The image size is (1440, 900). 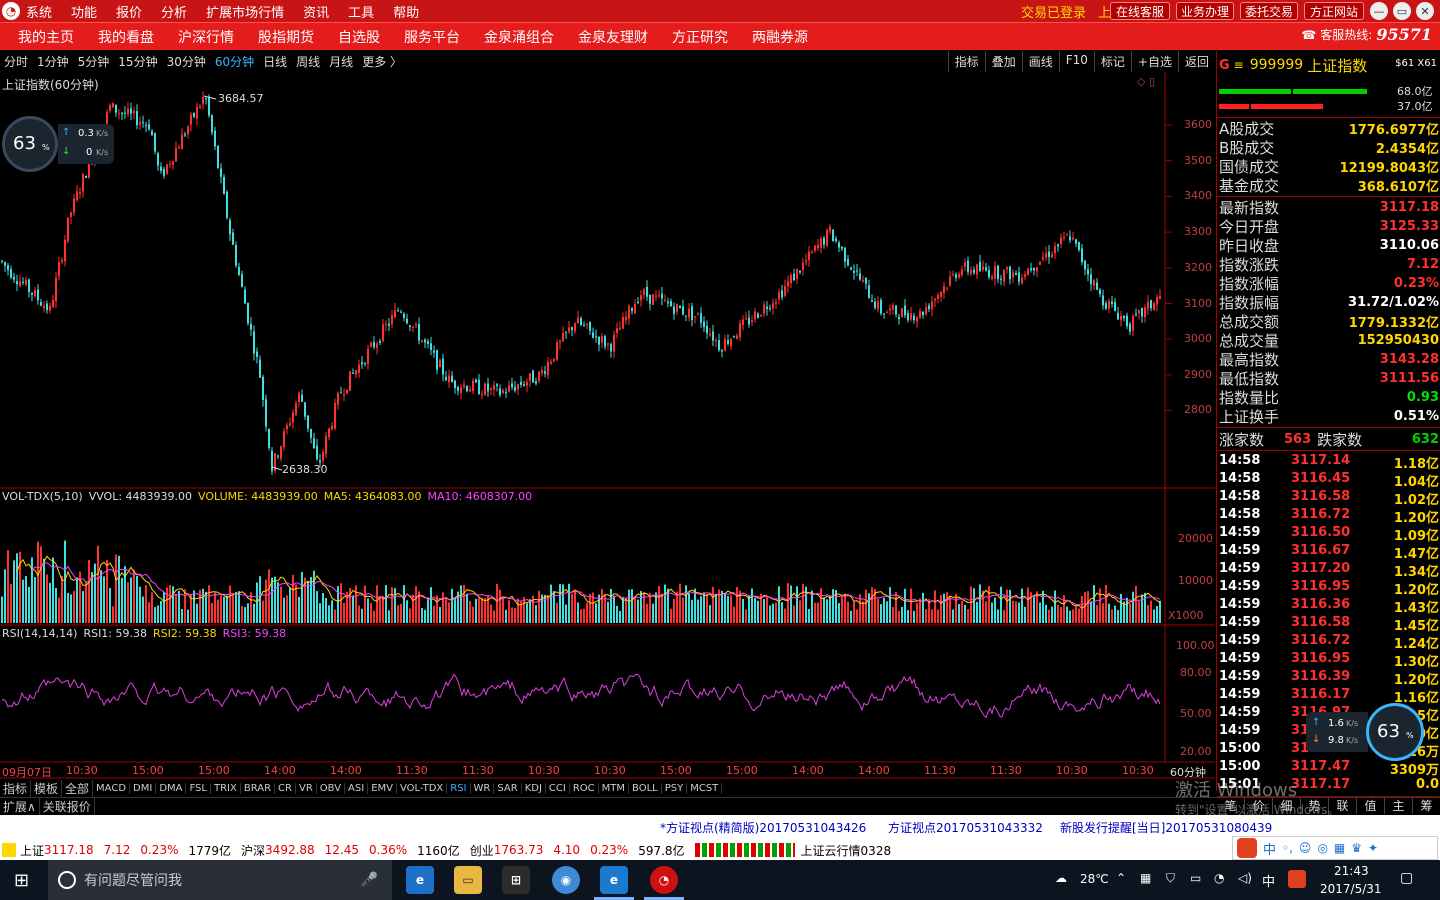 What do you see at coordinates (664, 880) in the screenshot?
I see `fangzheng-app-icon: ◔` at bounding box center [664, 880].